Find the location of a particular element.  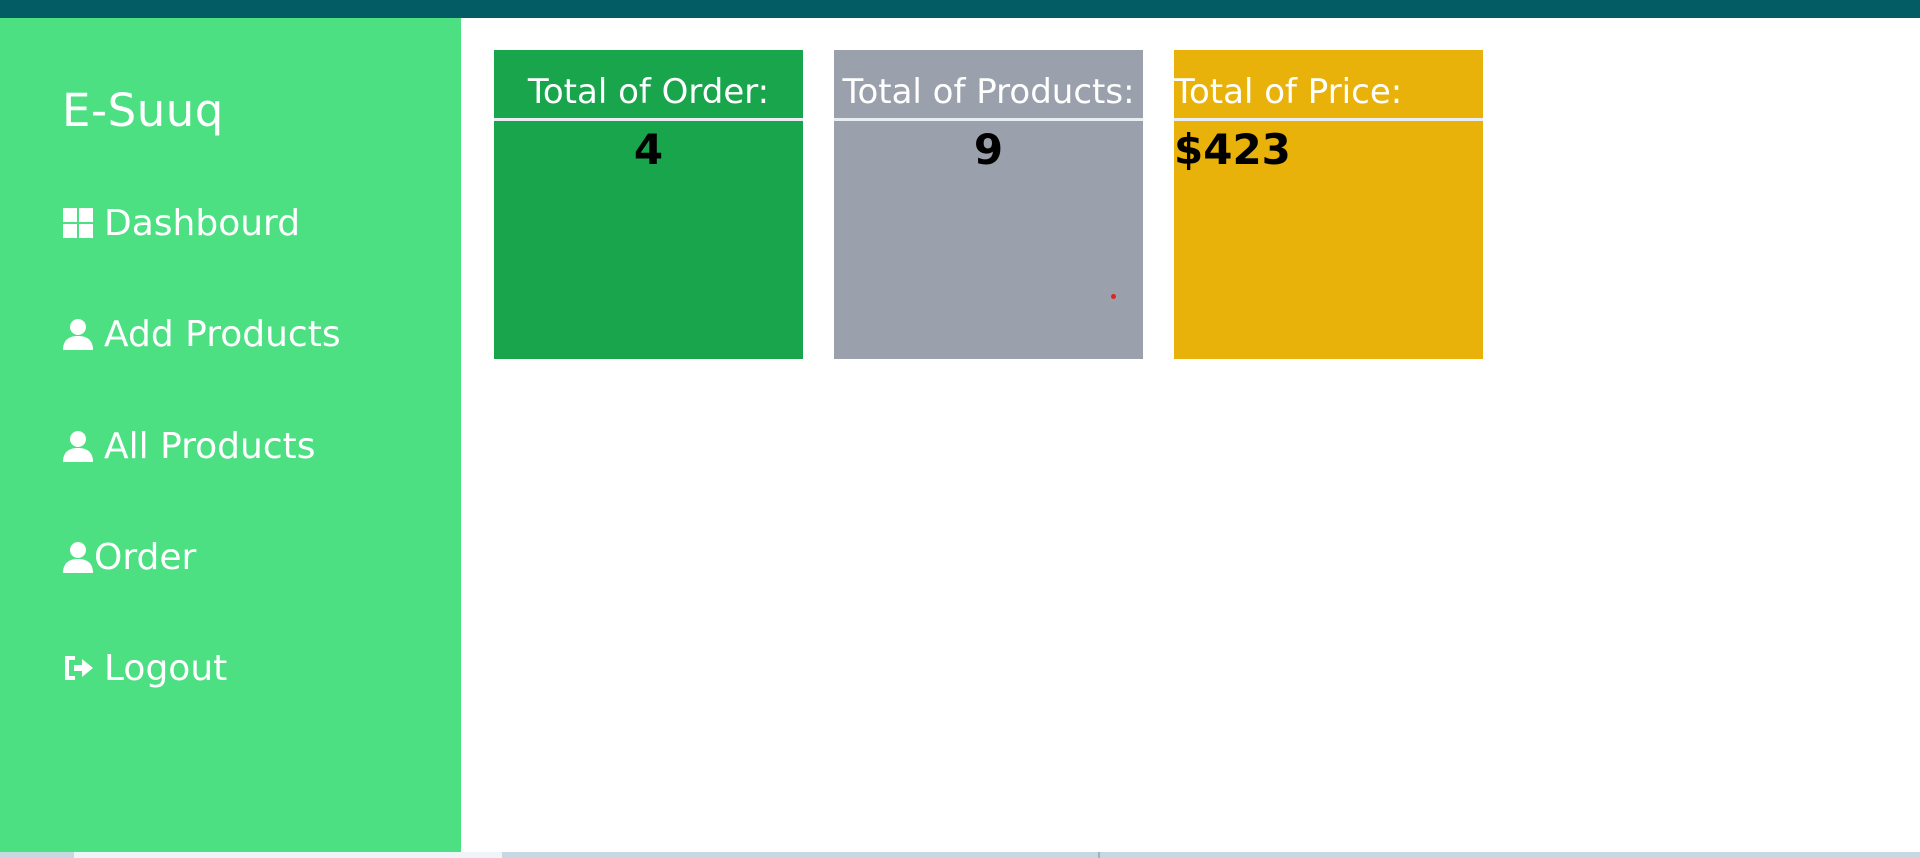

card-value: 9 is located at coordinates (988, 149).